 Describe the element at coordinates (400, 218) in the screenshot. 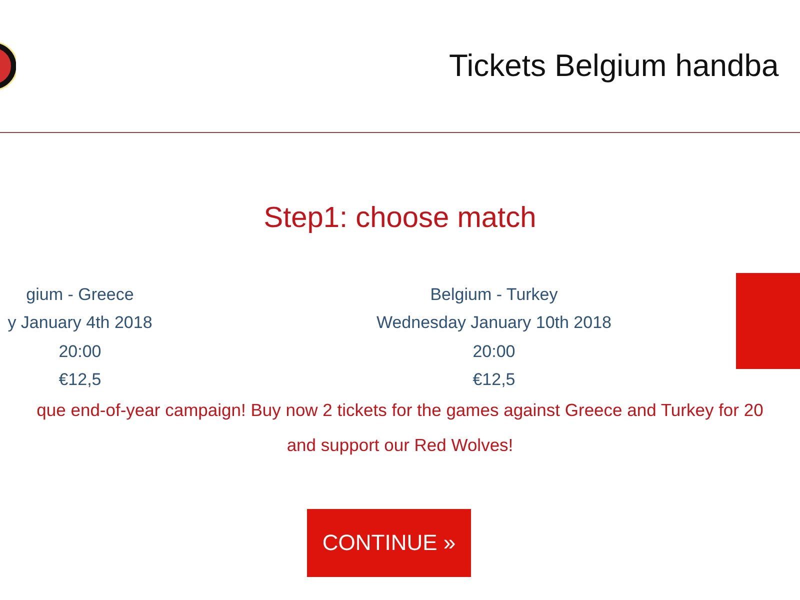

I see `step-heading: Step1: choose match` at that location.